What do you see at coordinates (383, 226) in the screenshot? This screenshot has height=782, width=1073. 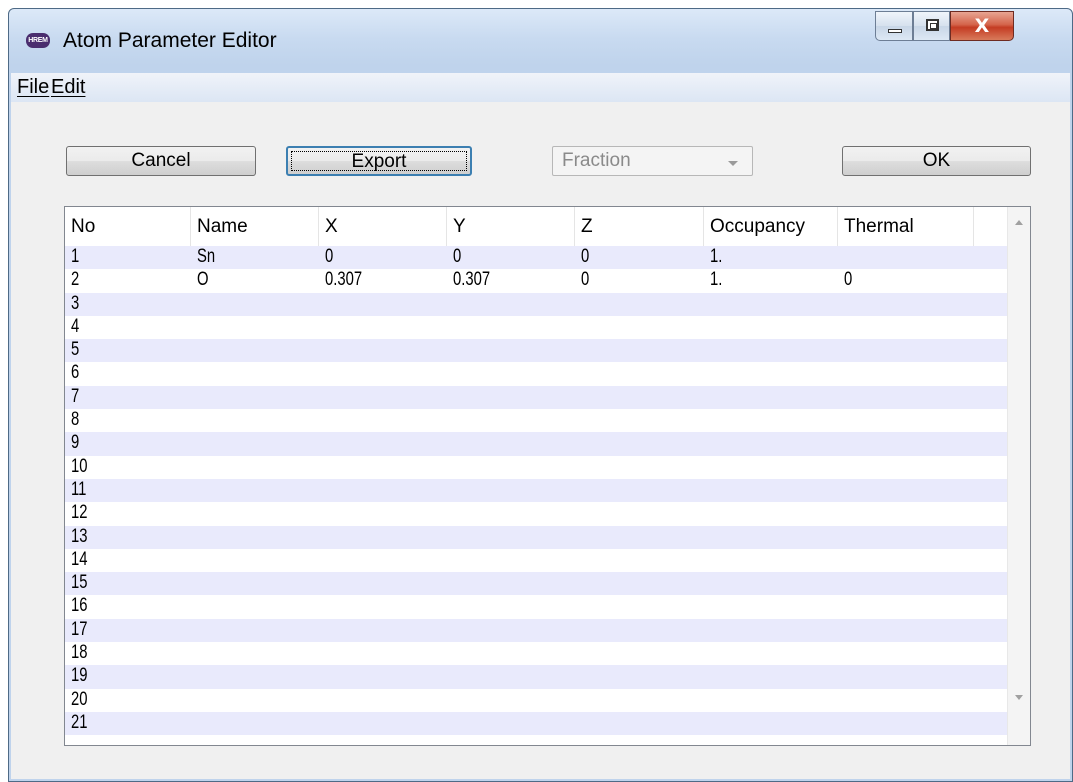 I see `column-header-x: X` at bounding box center [383, 226].